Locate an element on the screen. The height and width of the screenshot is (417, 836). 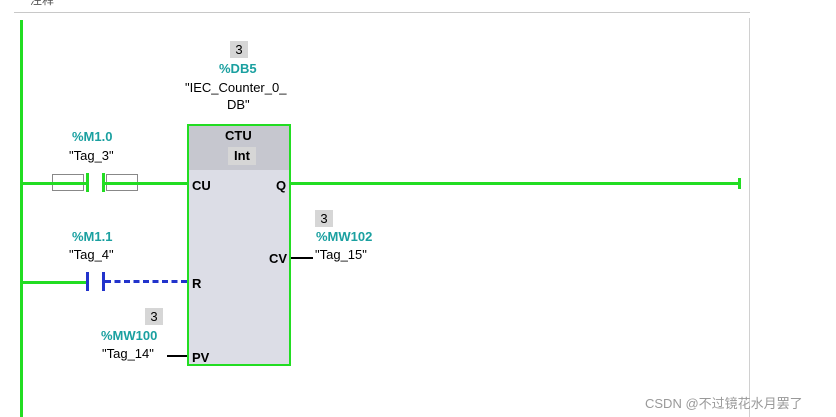
cu-contact-symbol: "Tag_3" is located at coordinates (91, 155).